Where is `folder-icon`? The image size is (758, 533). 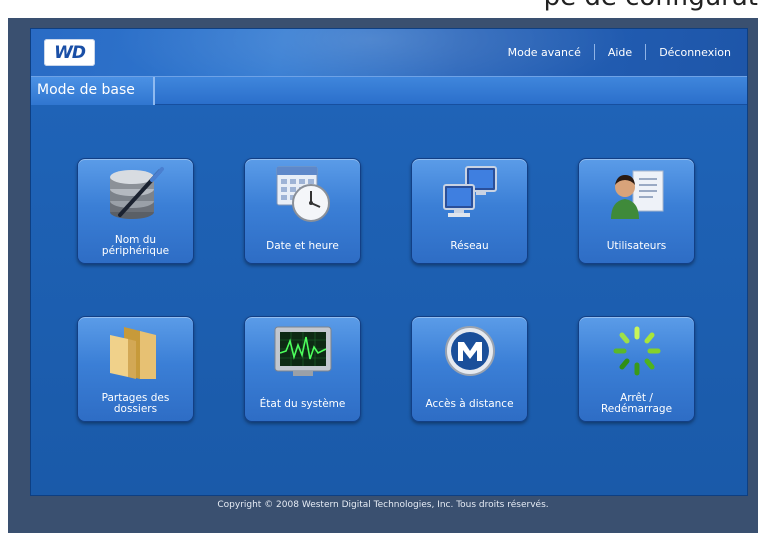
folder-icon is located at coordinates (133, 353).